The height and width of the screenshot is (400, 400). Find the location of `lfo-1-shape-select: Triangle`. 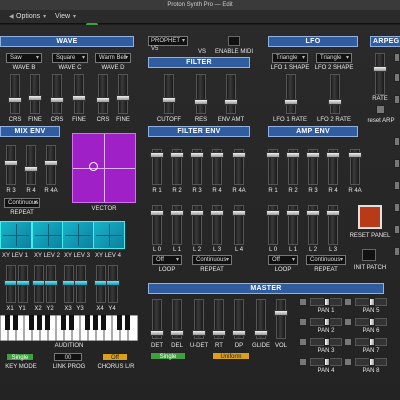

lfo-1-shape-select: Triangle is located at coordinates (290, 58).